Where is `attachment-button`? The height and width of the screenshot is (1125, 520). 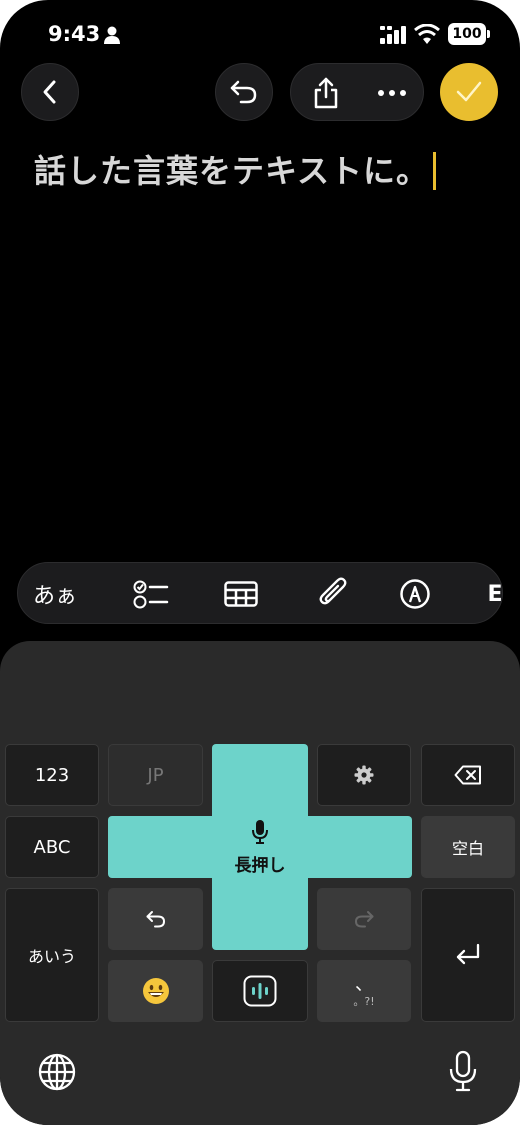 attachment-button is located at coordinates (333, 593).